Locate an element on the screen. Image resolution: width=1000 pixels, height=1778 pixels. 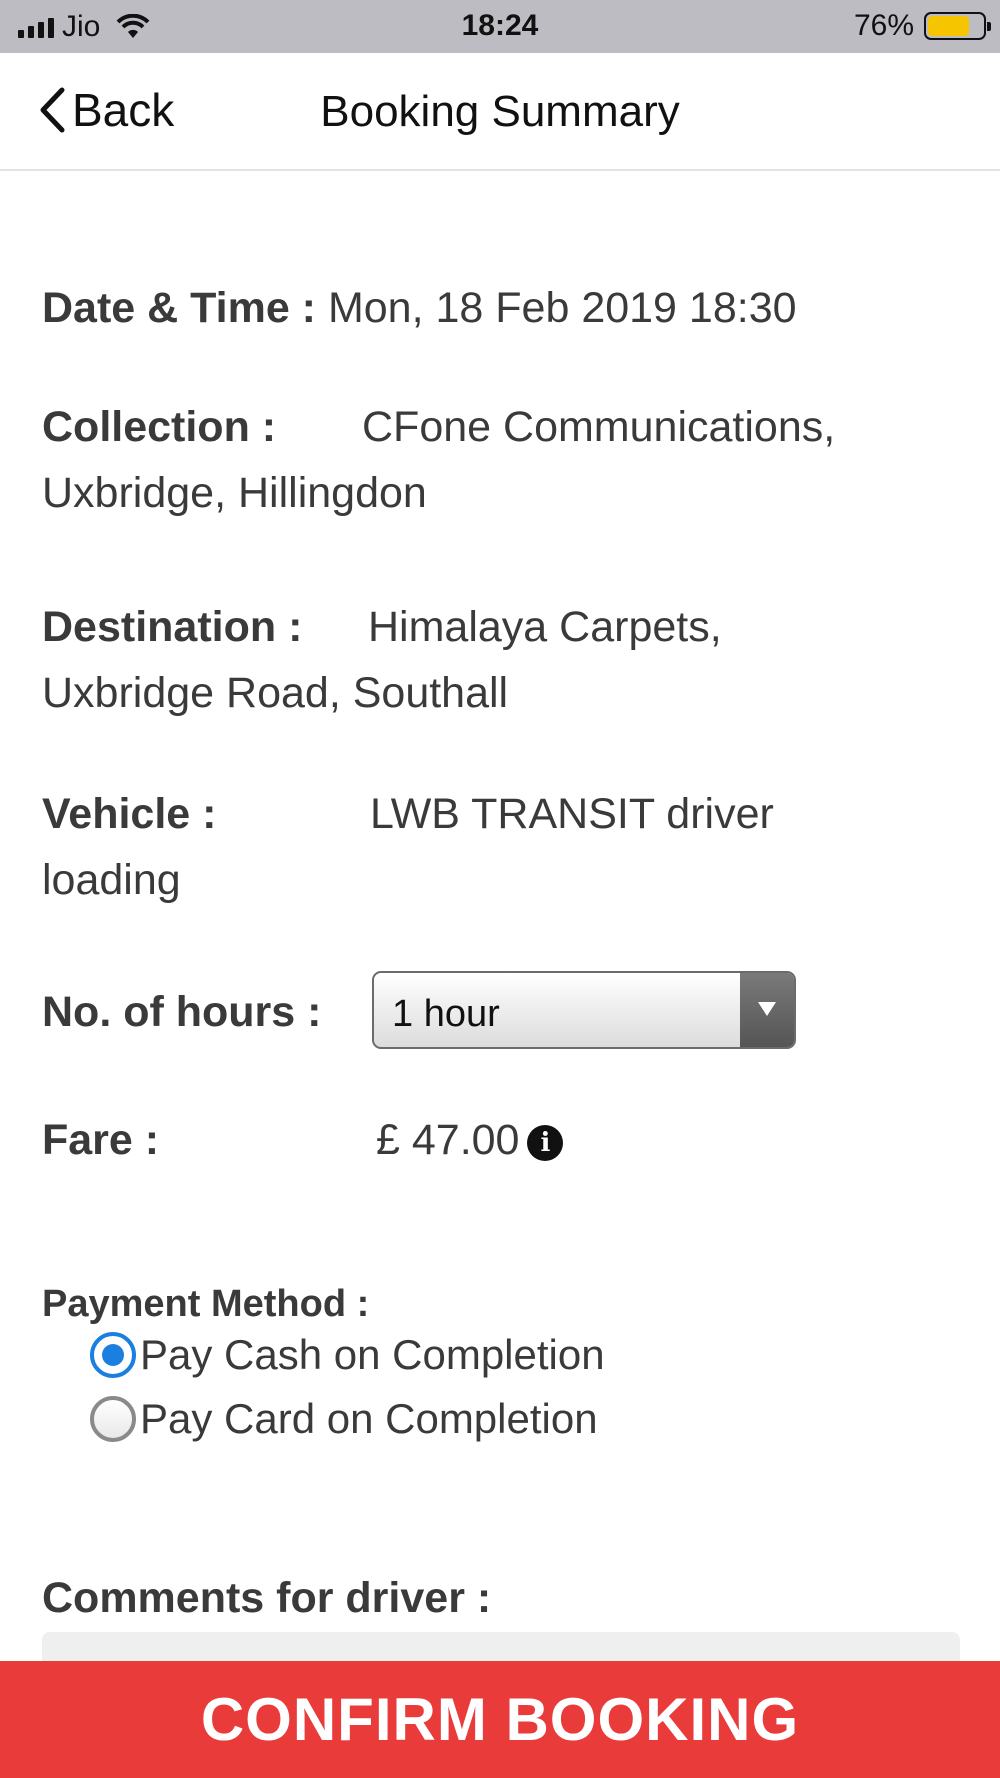
hours-row: No. of hours : 1 hour is located at coordinates (502, 1011).